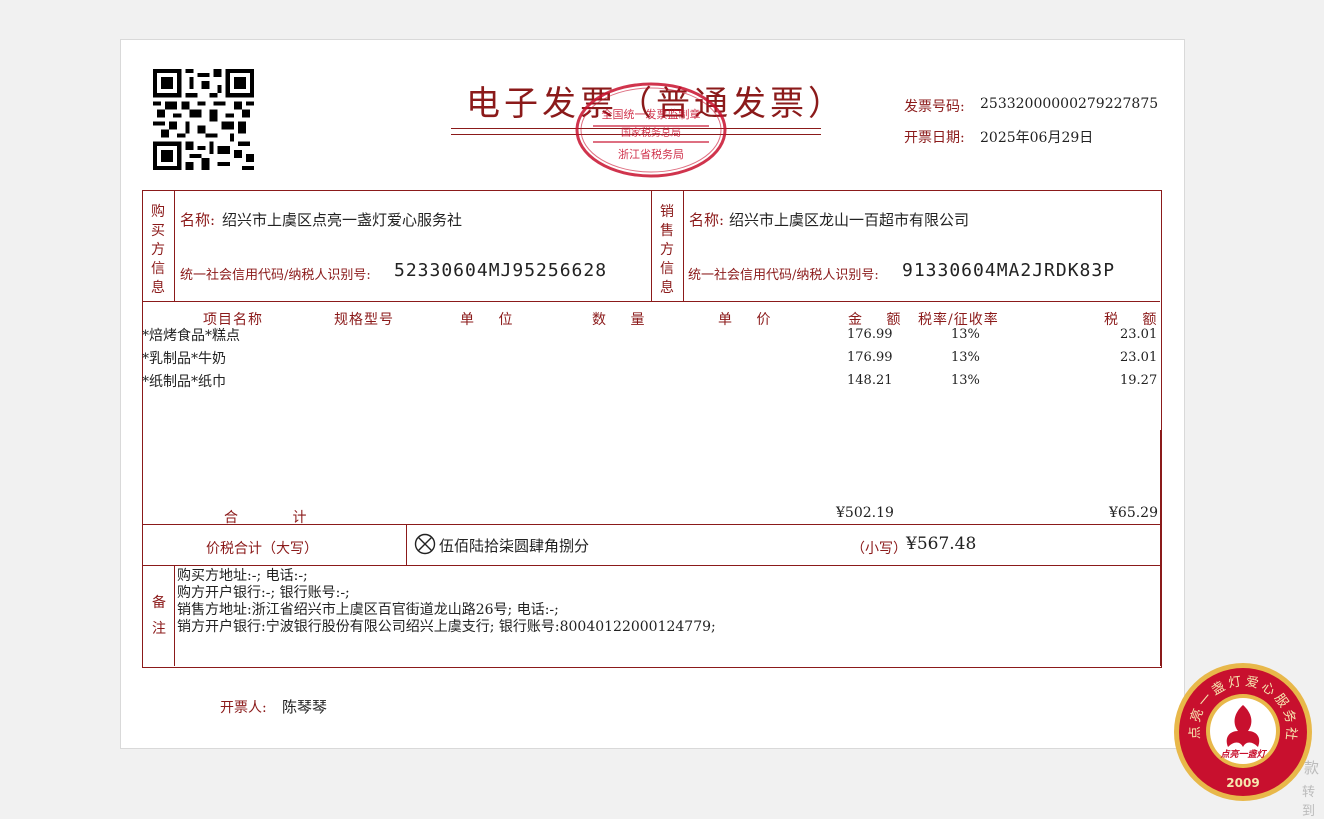  Describe the element at coordinates (1309, 802) in the screenshot. I see `side-fragment-2: 转到` at that location.